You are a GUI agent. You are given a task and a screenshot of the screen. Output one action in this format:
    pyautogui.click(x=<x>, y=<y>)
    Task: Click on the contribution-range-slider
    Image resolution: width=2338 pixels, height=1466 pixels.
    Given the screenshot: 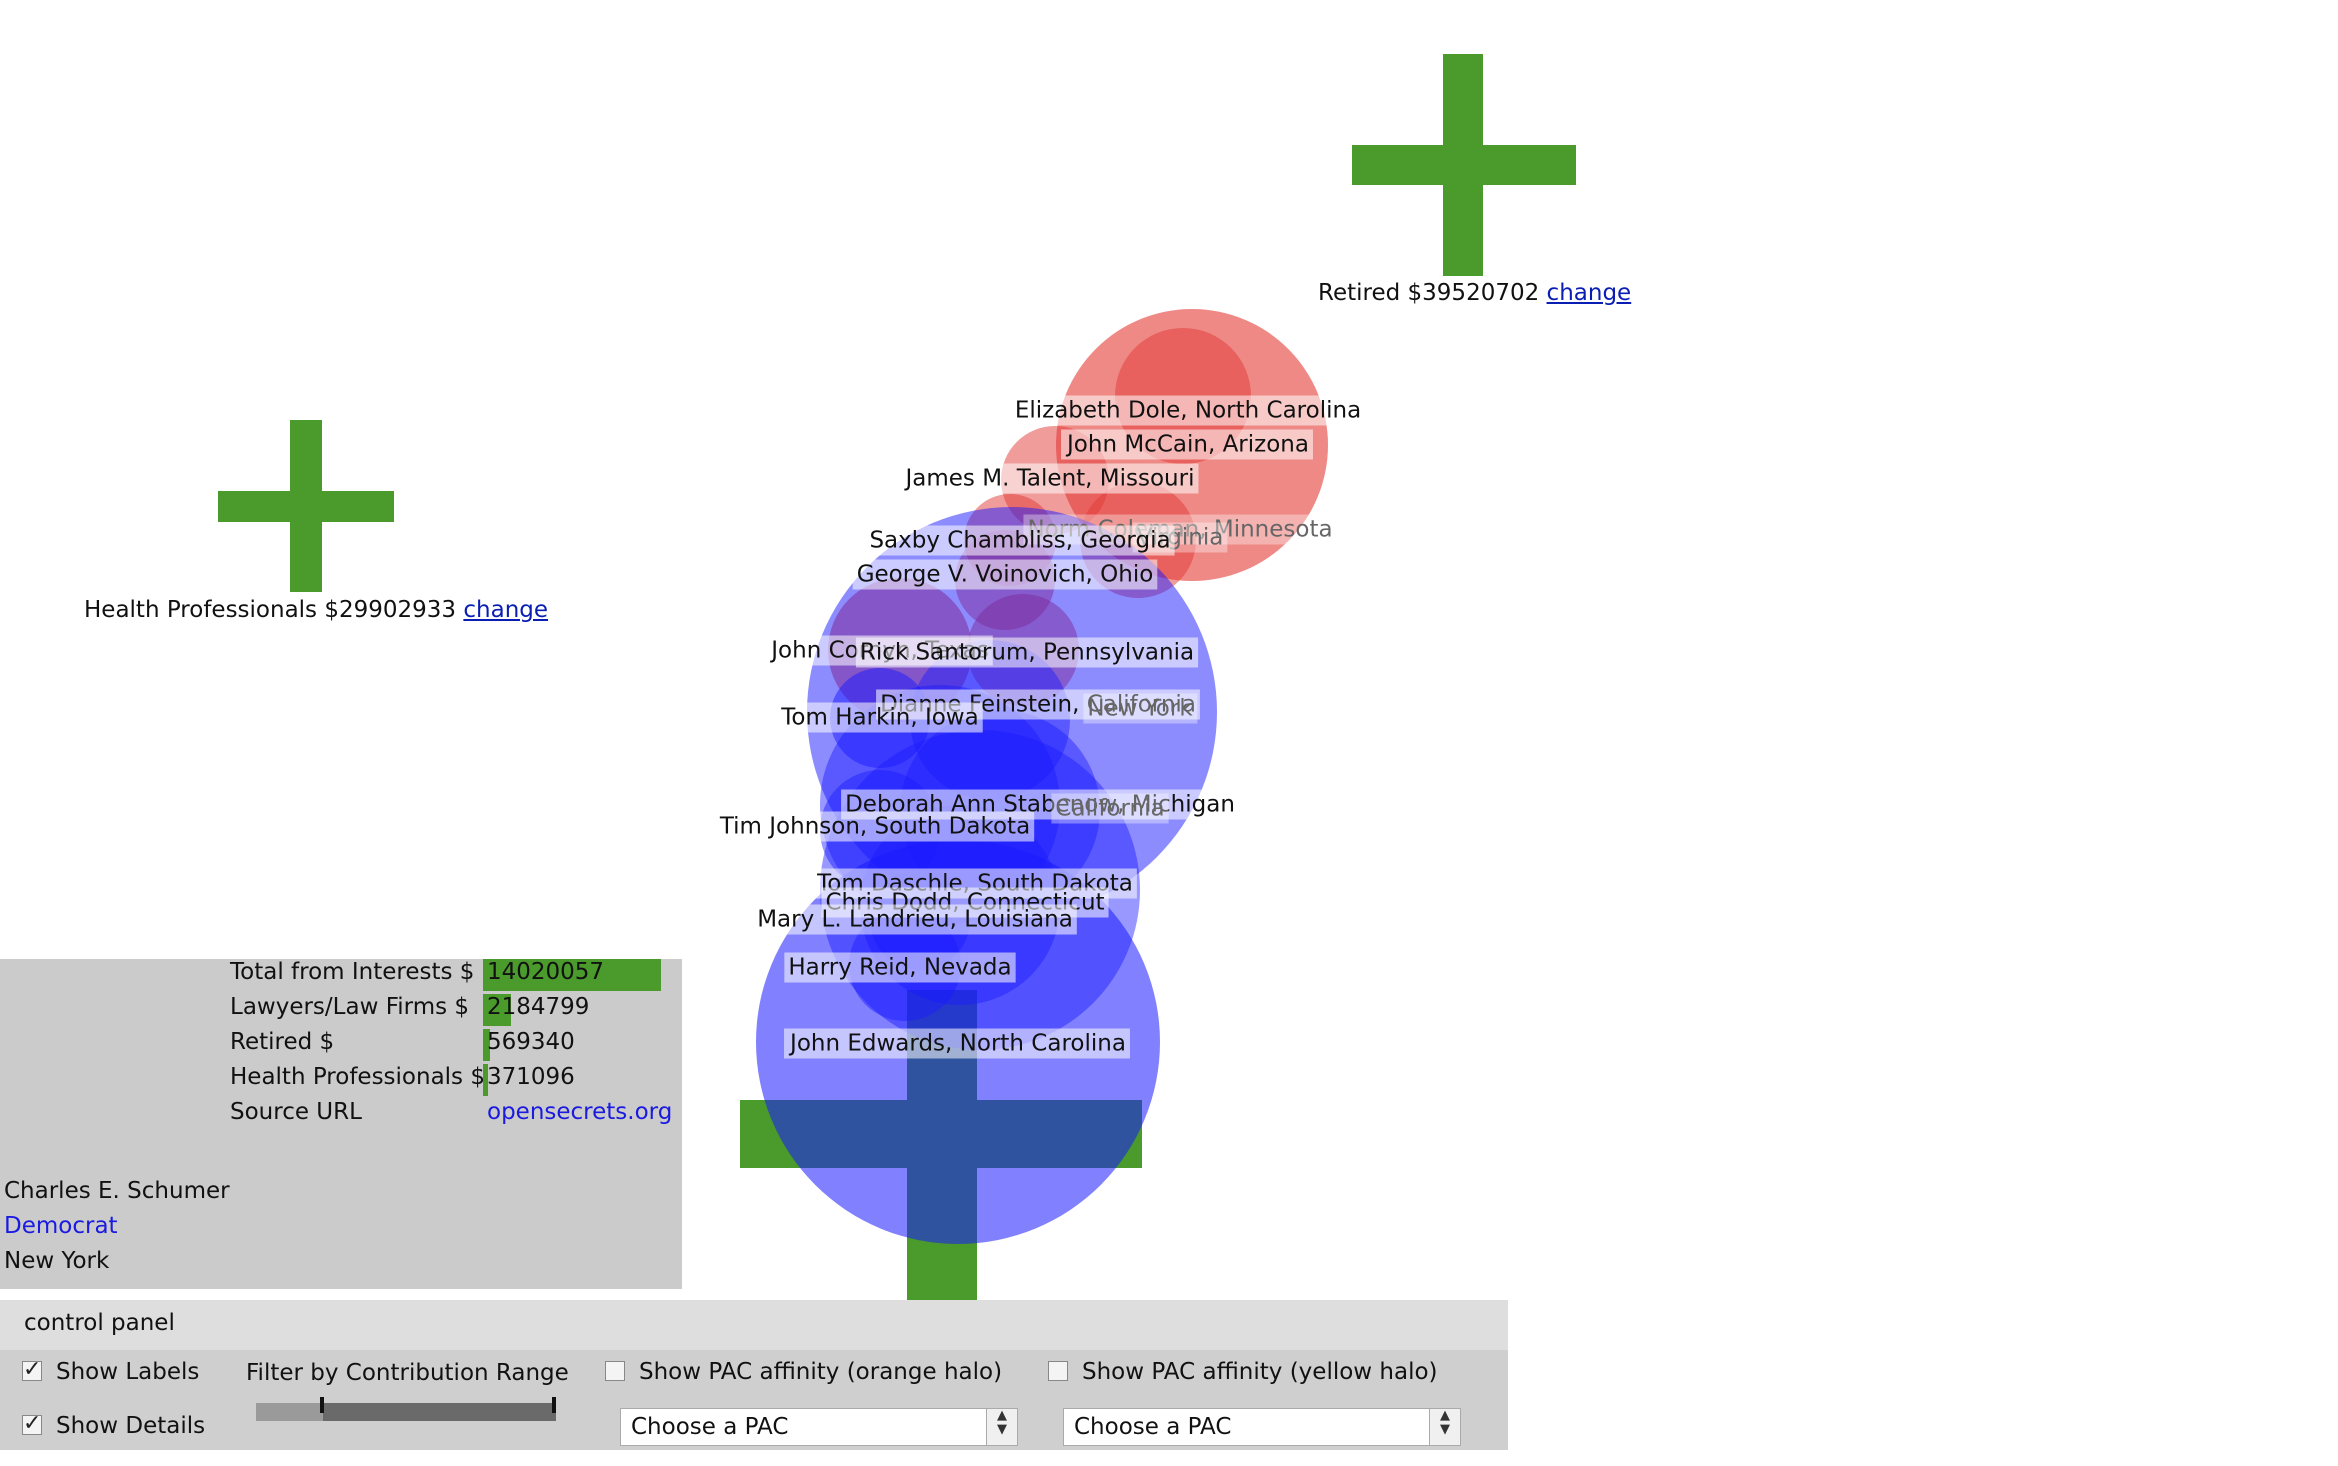 What is the action you would take?
    pyautogui.click(x=406, y=1409)
    